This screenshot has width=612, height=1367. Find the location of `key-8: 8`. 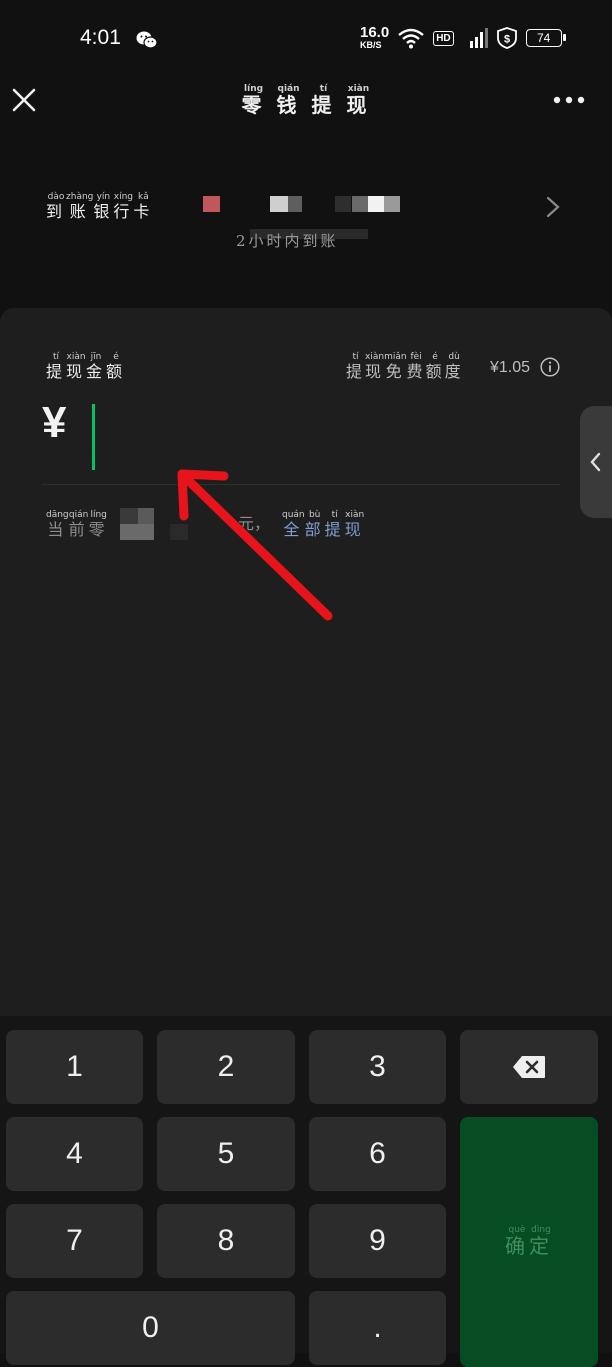

key-8: 8 is located at coordinates (226, 1241).